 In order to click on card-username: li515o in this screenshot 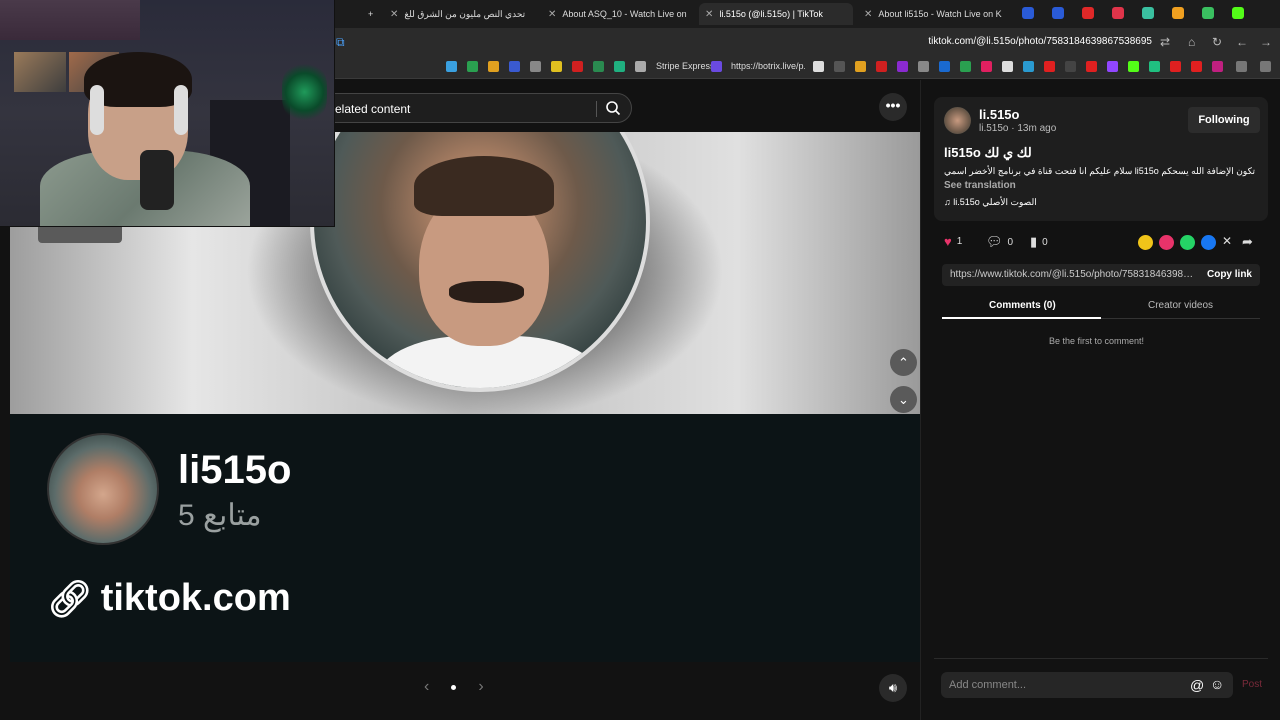, I will do `click(235, 470)`.